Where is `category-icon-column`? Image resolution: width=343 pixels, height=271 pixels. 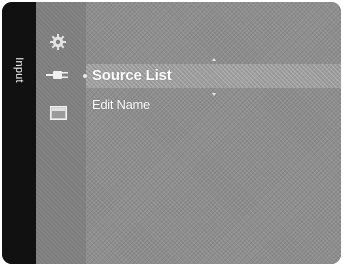
category-icon-column is located at coordinates (61, 133).